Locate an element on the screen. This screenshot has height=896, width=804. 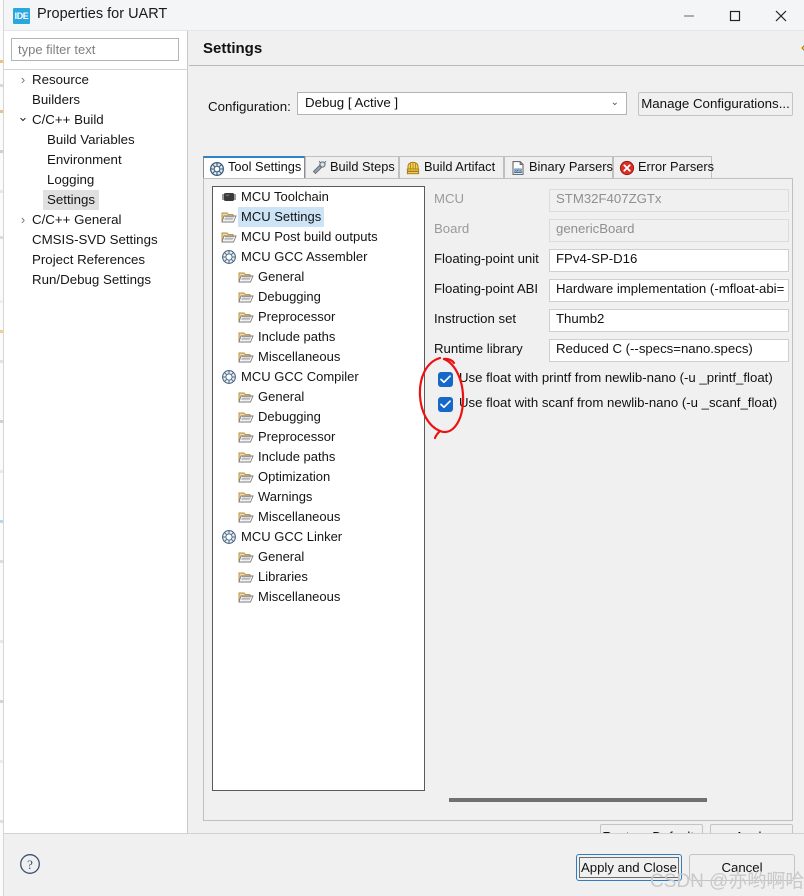
build-steps-icon is located at coordinates (319, 168).